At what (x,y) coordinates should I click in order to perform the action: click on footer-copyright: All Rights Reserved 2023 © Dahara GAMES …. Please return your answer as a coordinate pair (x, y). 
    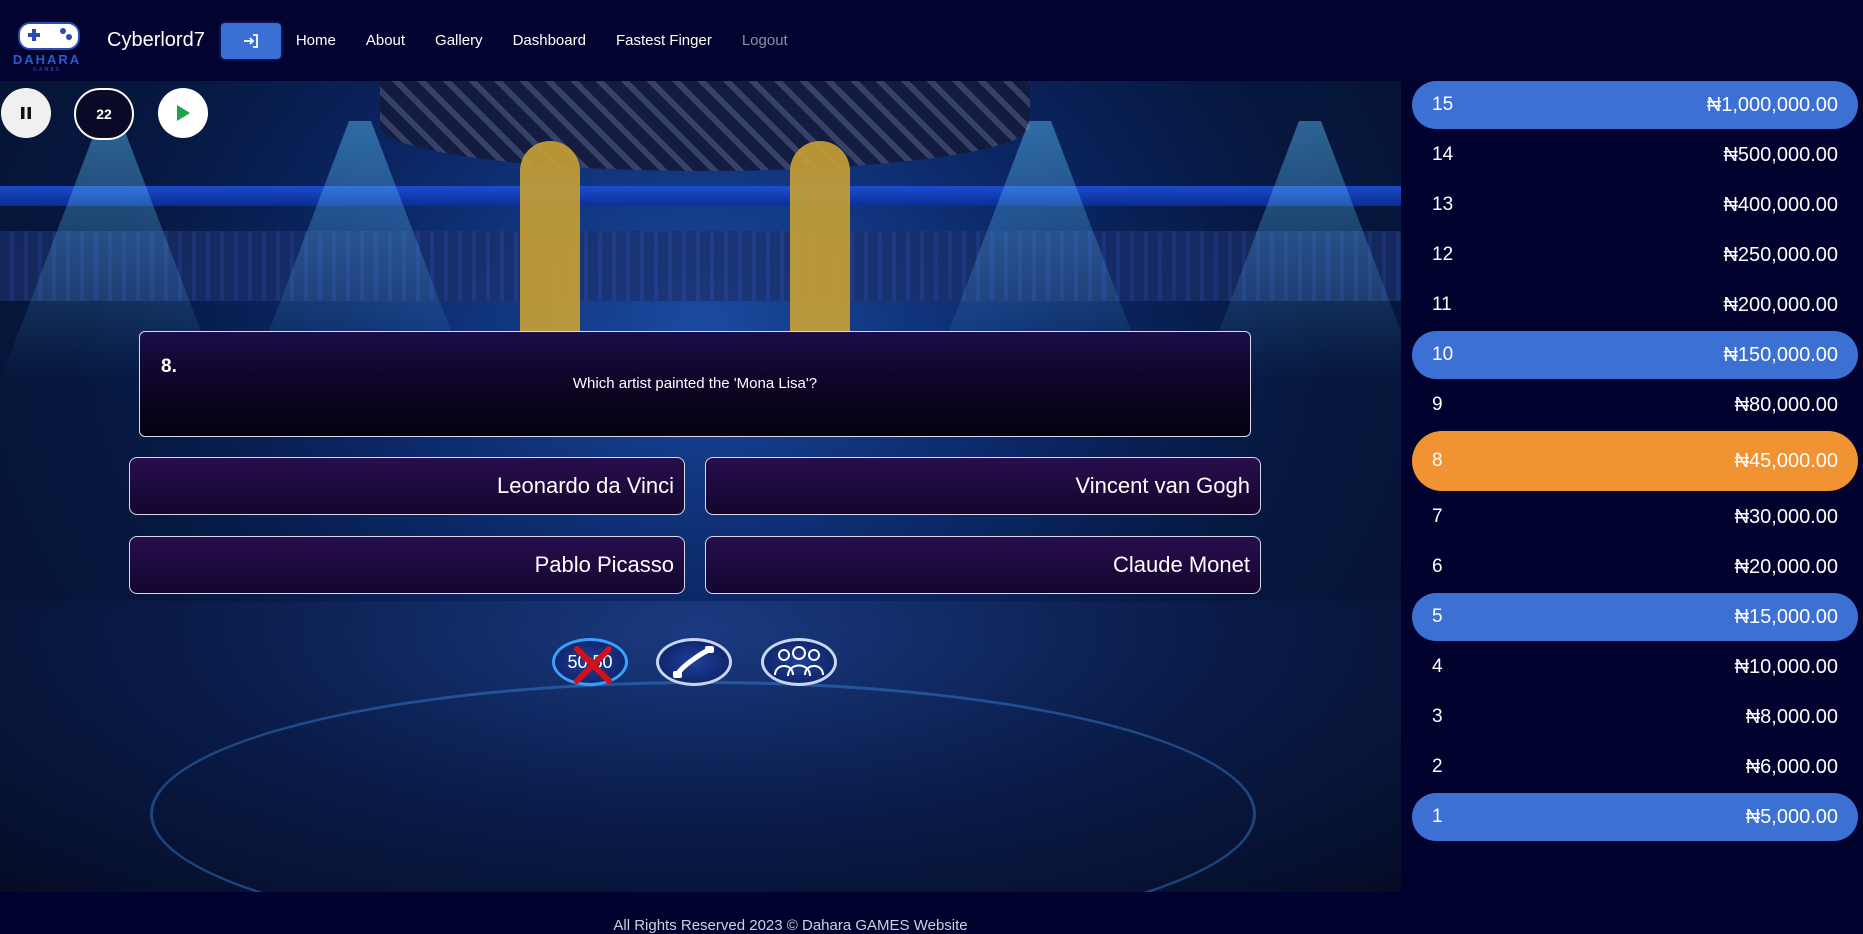
    Looking at the image, I should click on (790, 925).